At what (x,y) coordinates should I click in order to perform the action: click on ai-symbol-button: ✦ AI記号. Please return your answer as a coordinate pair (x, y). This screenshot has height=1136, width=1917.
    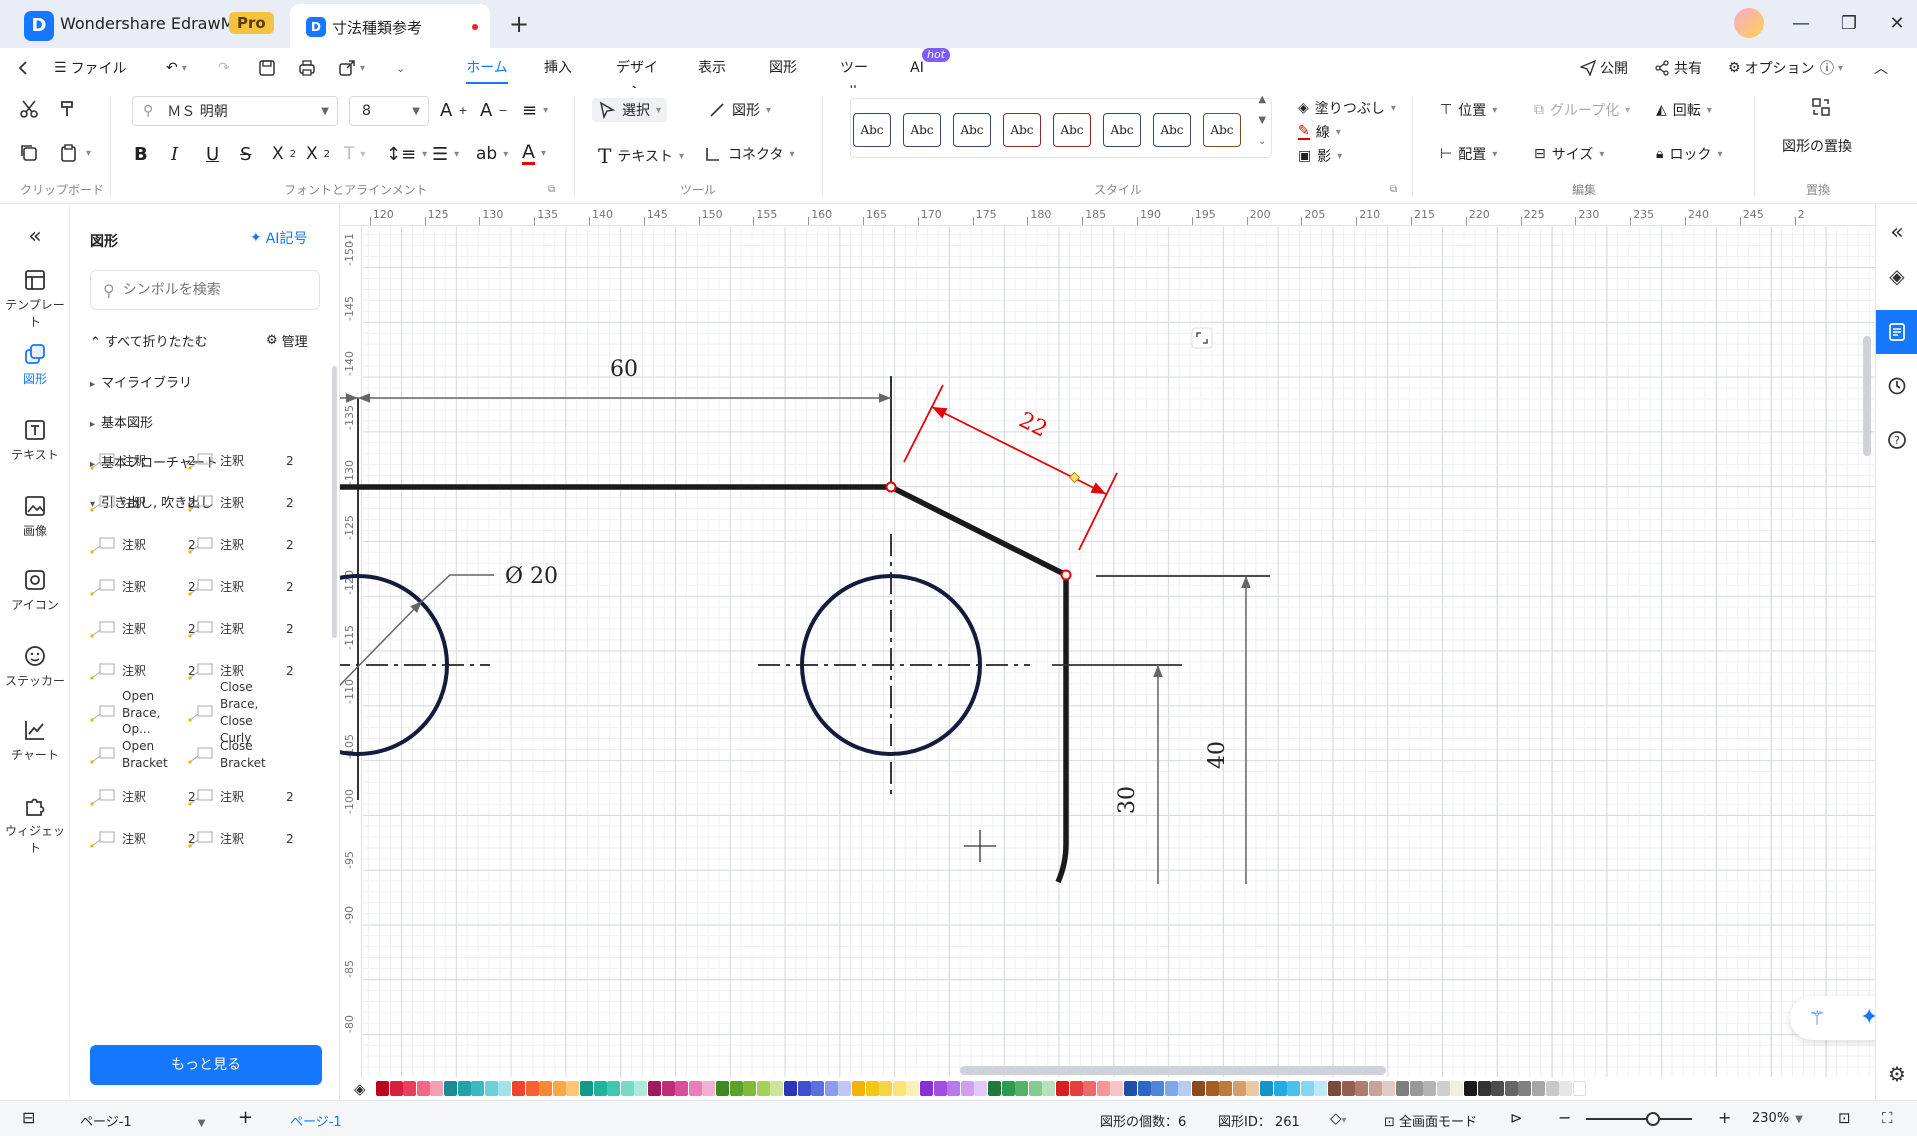
    Looking at the image, I should click on (278, 238).